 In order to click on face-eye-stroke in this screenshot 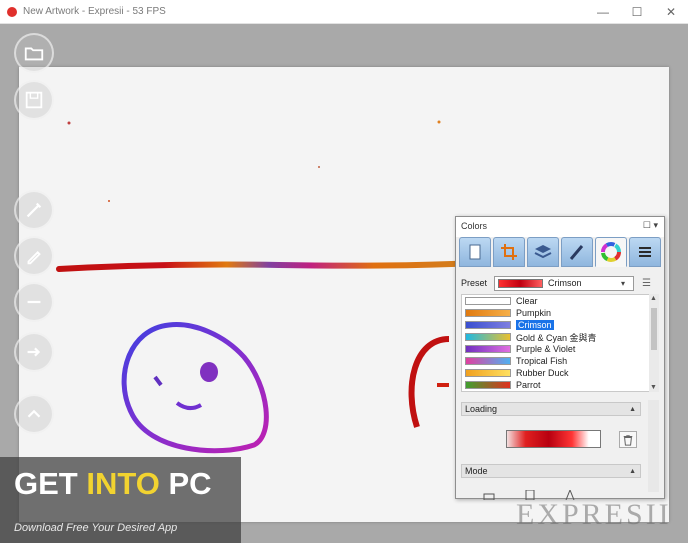, I will do `click(209, 372)`.